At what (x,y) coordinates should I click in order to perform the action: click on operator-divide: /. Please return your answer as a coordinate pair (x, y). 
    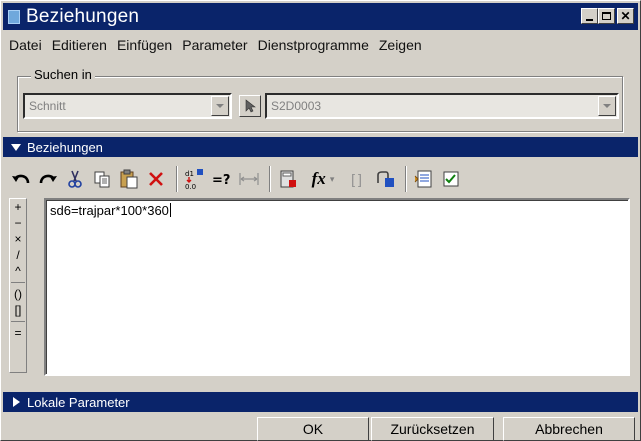
    Looking at the image, I should click on (18, 255).